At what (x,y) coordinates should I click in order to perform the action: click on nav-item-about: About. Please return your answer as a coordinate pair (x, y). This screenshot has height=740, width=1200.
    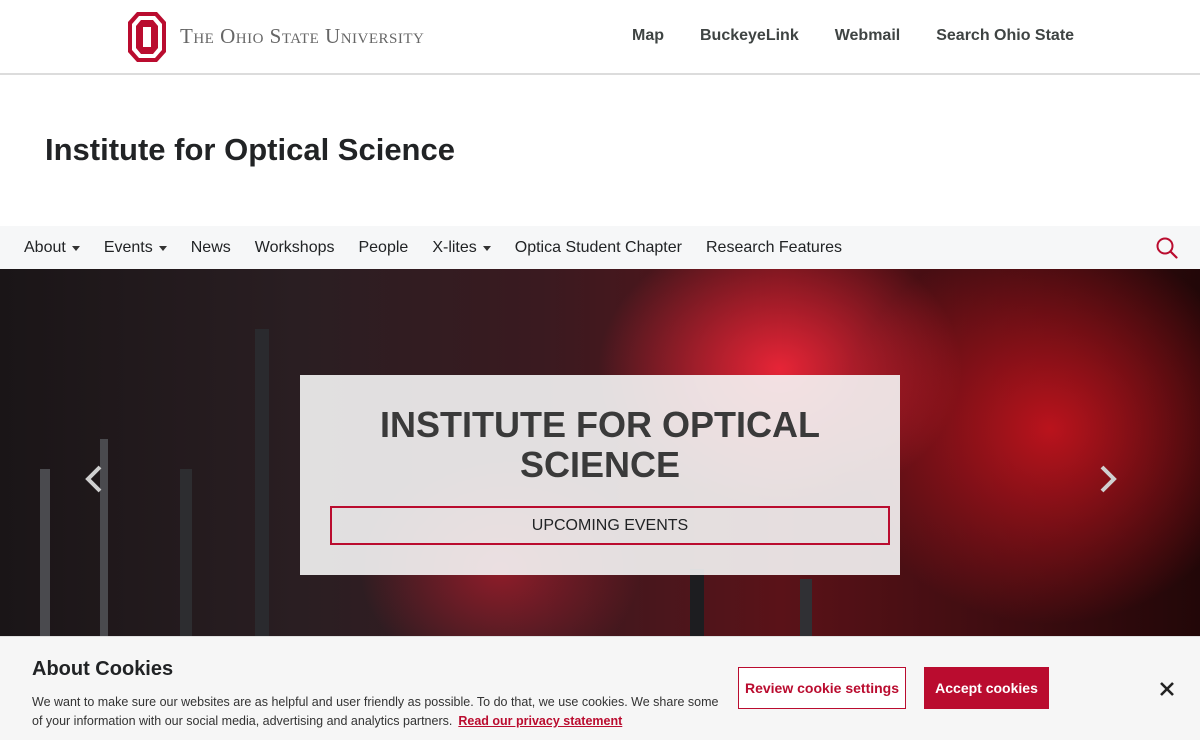
    Looking at the image, I should click on (52, 248).